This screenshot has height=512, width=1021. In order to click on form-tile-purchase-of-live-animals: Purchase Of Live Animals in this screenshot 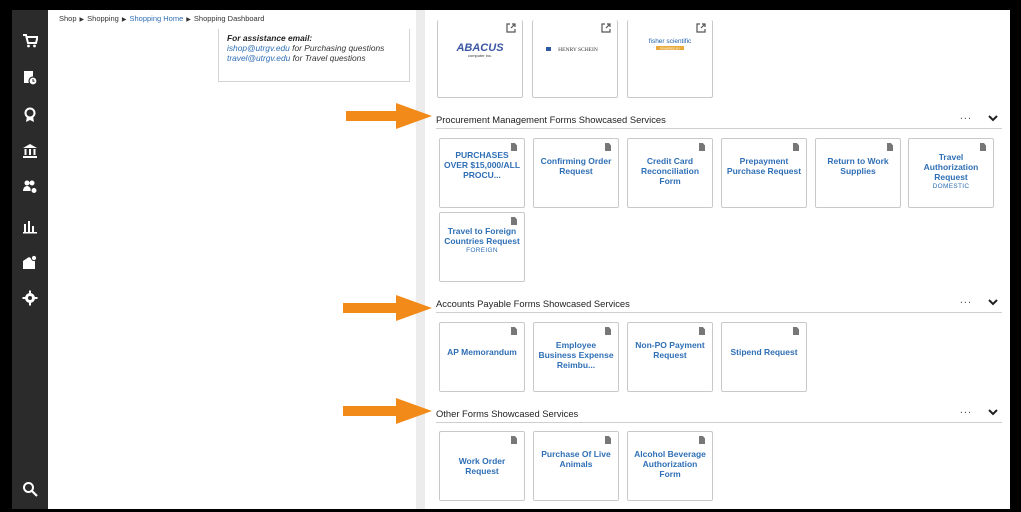, I will do `click(576, 466)`.